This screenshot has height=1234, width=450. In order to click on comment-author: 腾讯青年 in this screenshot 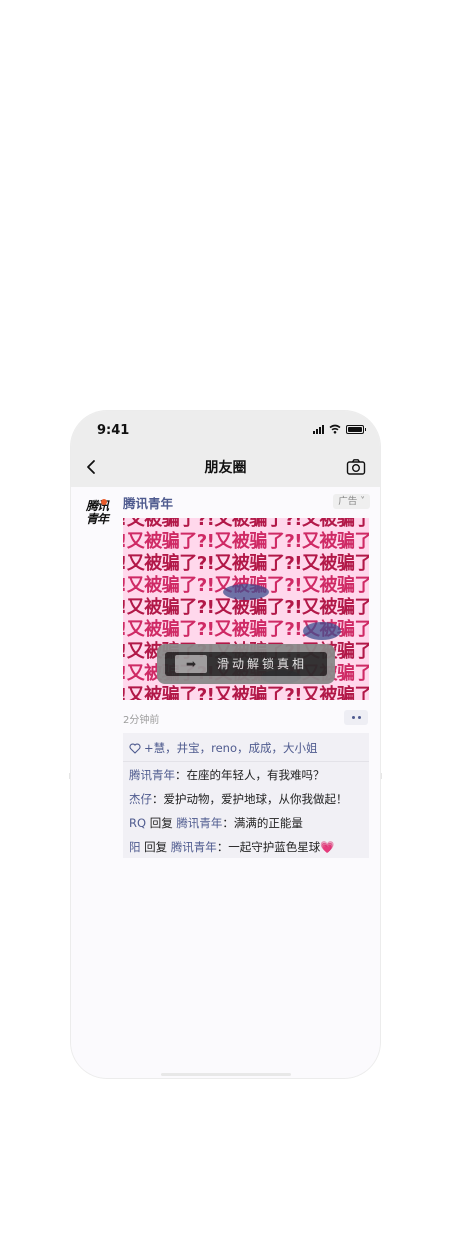, I will do `click(152, 775)`.